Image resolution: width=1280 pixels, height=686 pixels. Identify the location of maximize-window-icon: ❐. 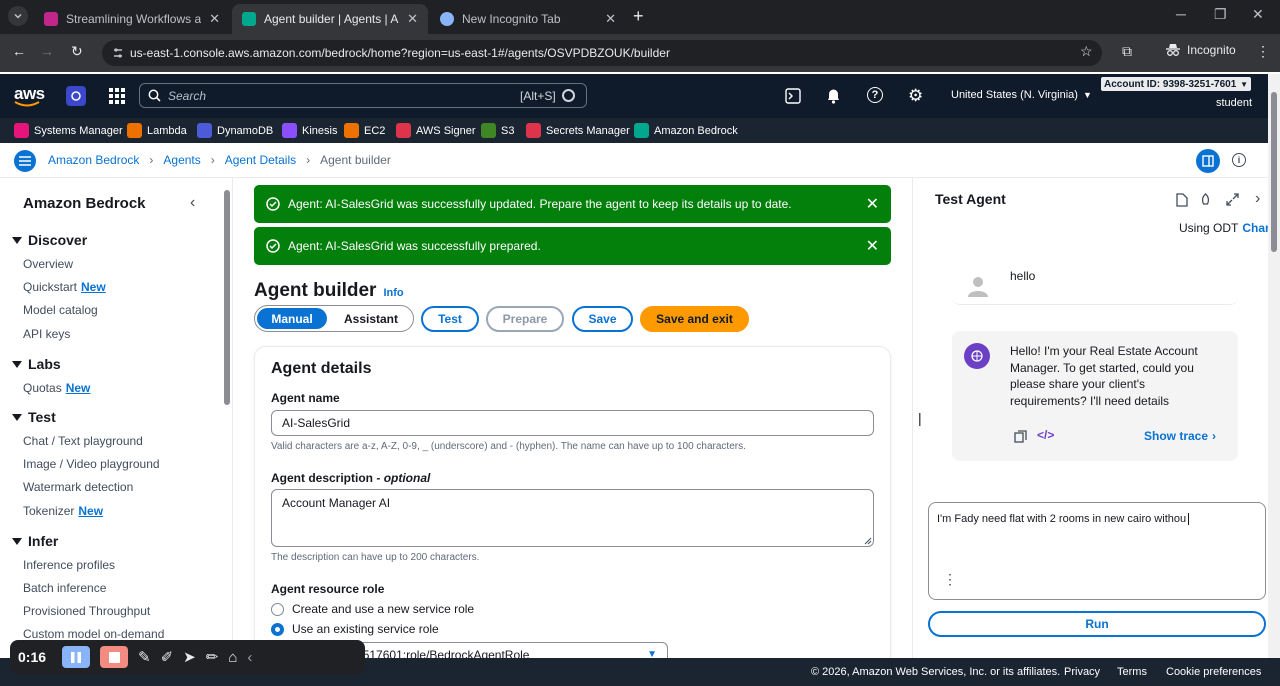
(1220, 14).